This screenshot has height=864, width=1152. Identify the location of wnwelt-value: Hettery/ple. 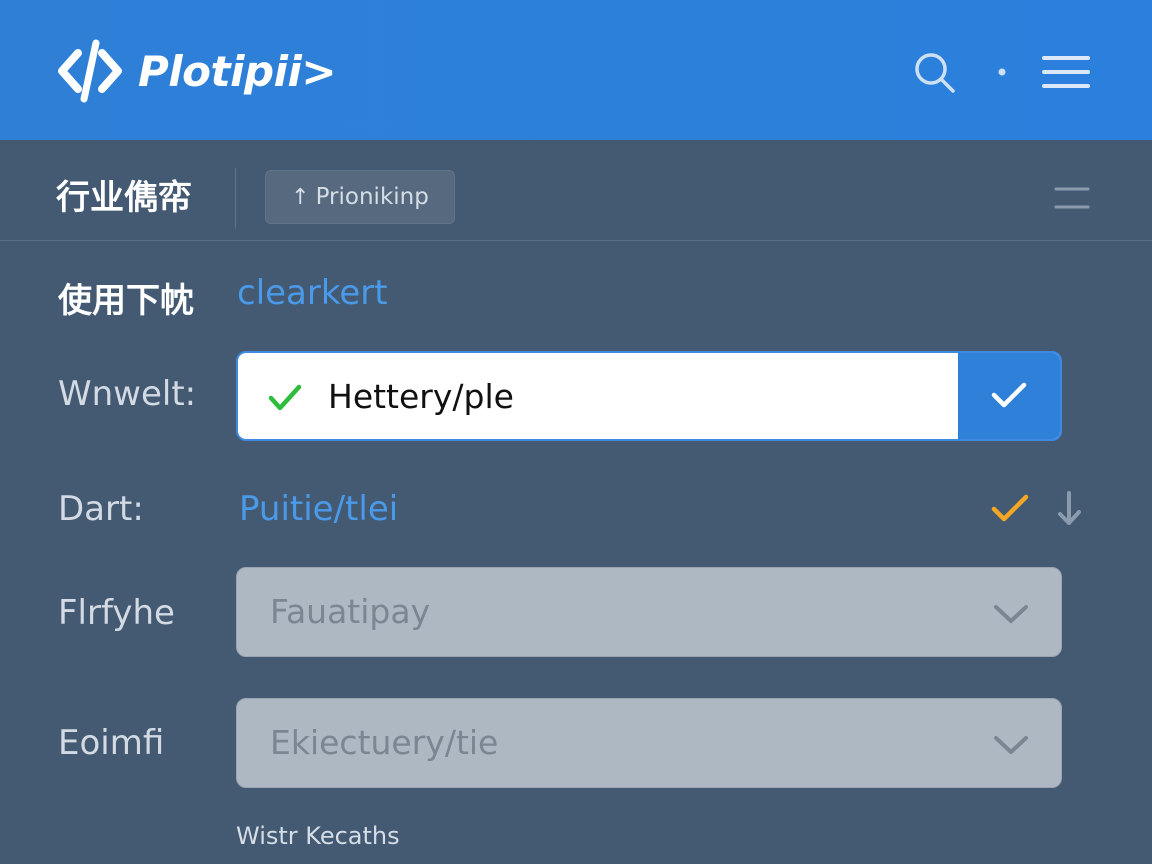
(421, 396).